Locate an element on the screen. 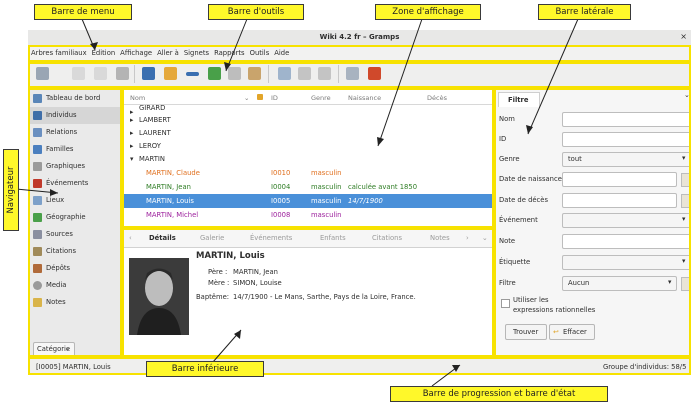  annotation-toolbar: Barre d'outils is located at coordinates (256, 12).